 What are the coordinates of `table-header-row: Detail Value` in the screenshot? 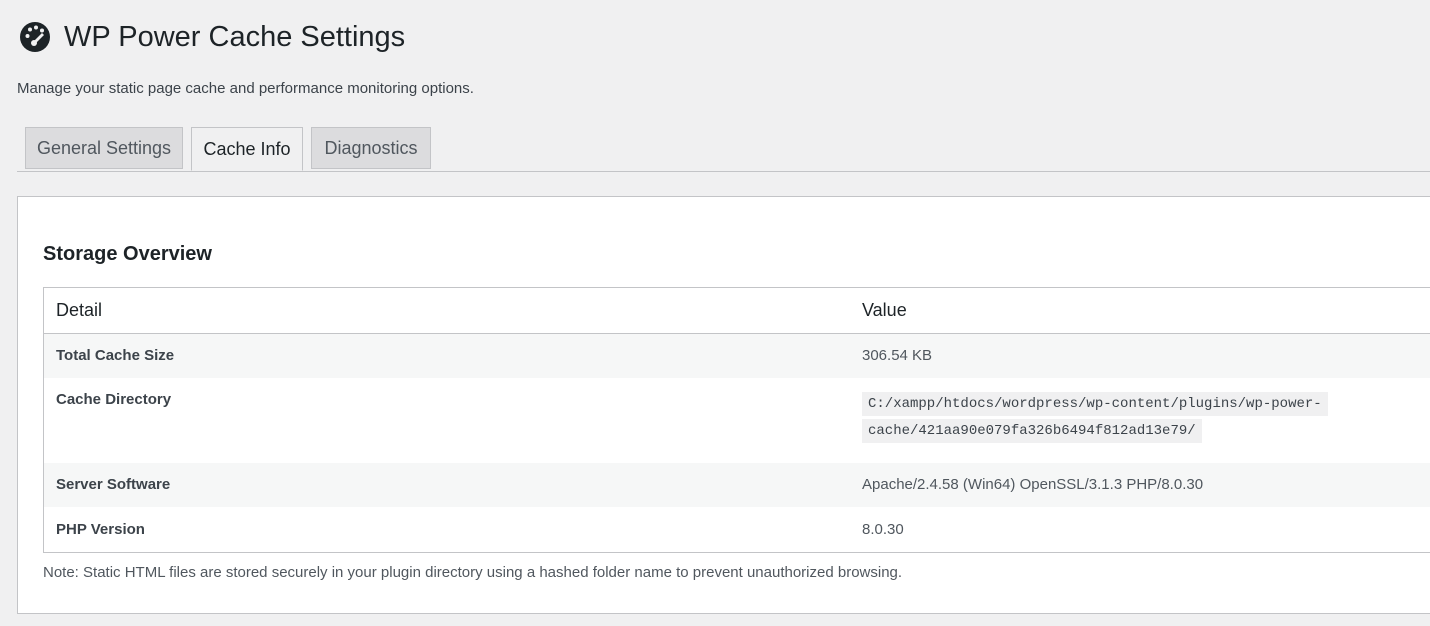 It's located at (736, 310).